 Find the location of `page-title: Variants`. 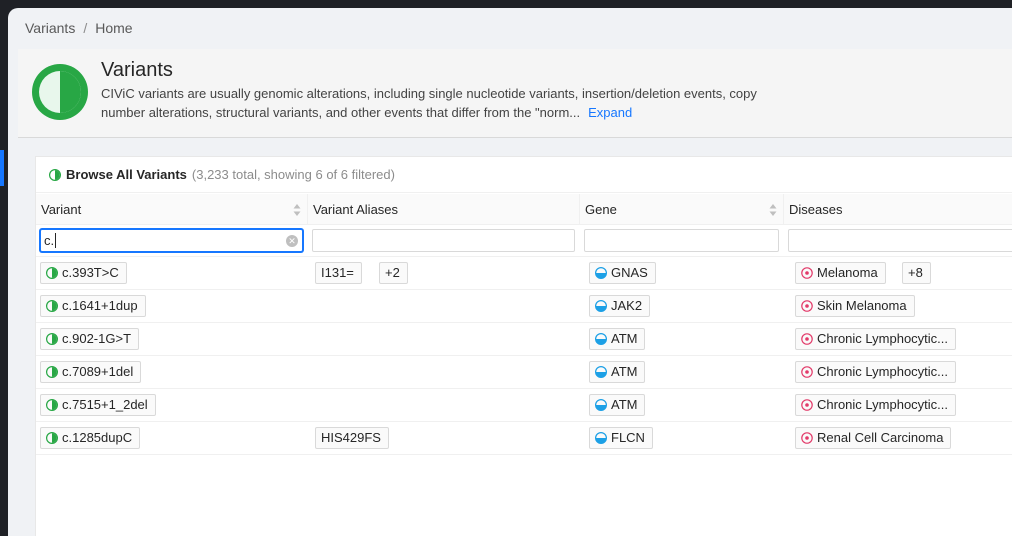

page-title: Variants is located at coordinates (137, 70).